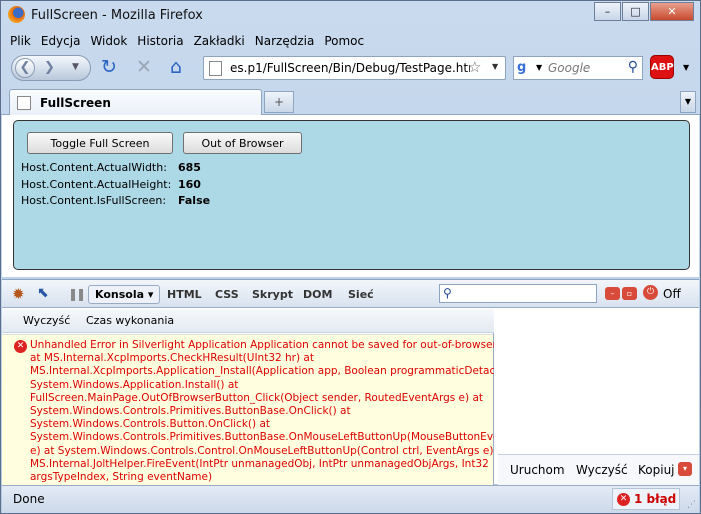 This screenshot has height=514, width=701. What do you see at coordinates (46, 320) in the screenshot?
I see `clear-console-button: Wyczyść` at bounding box center [46, 320].